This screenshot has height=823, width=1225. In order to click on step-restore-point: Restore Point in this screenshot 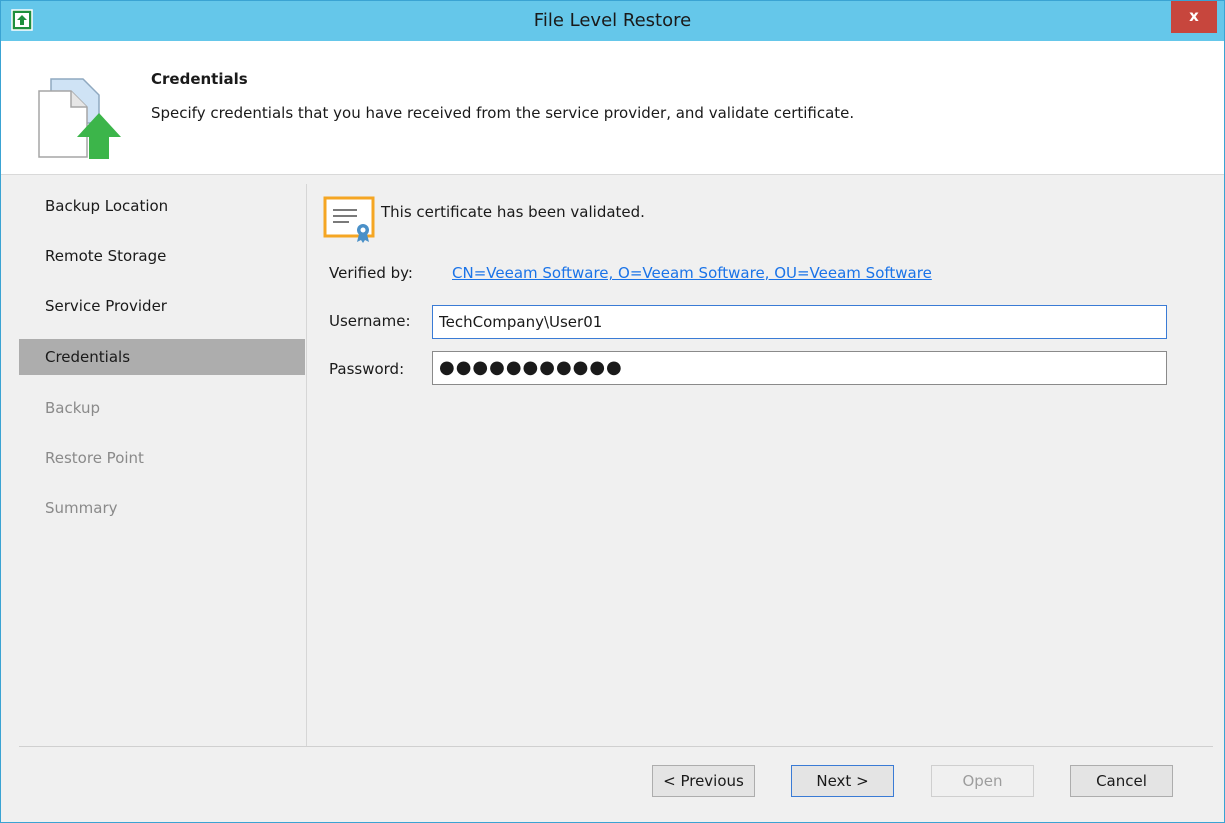, I will do `click(94, 458)`.